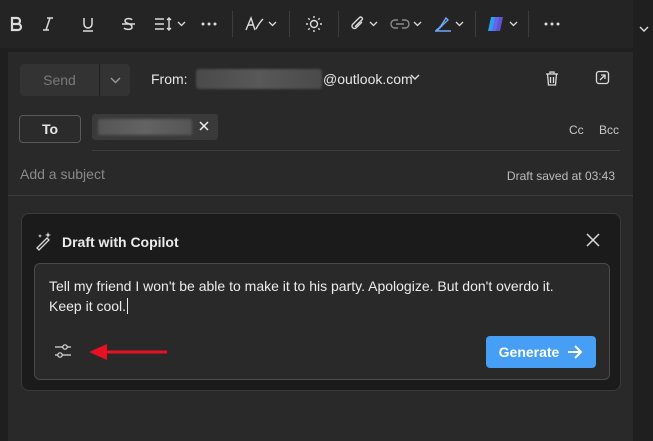 The height and width of the screenshot is (441, 653). Describe the element at coordinates (552, 78) in the screenshot. I see `trash-icon` at that location.